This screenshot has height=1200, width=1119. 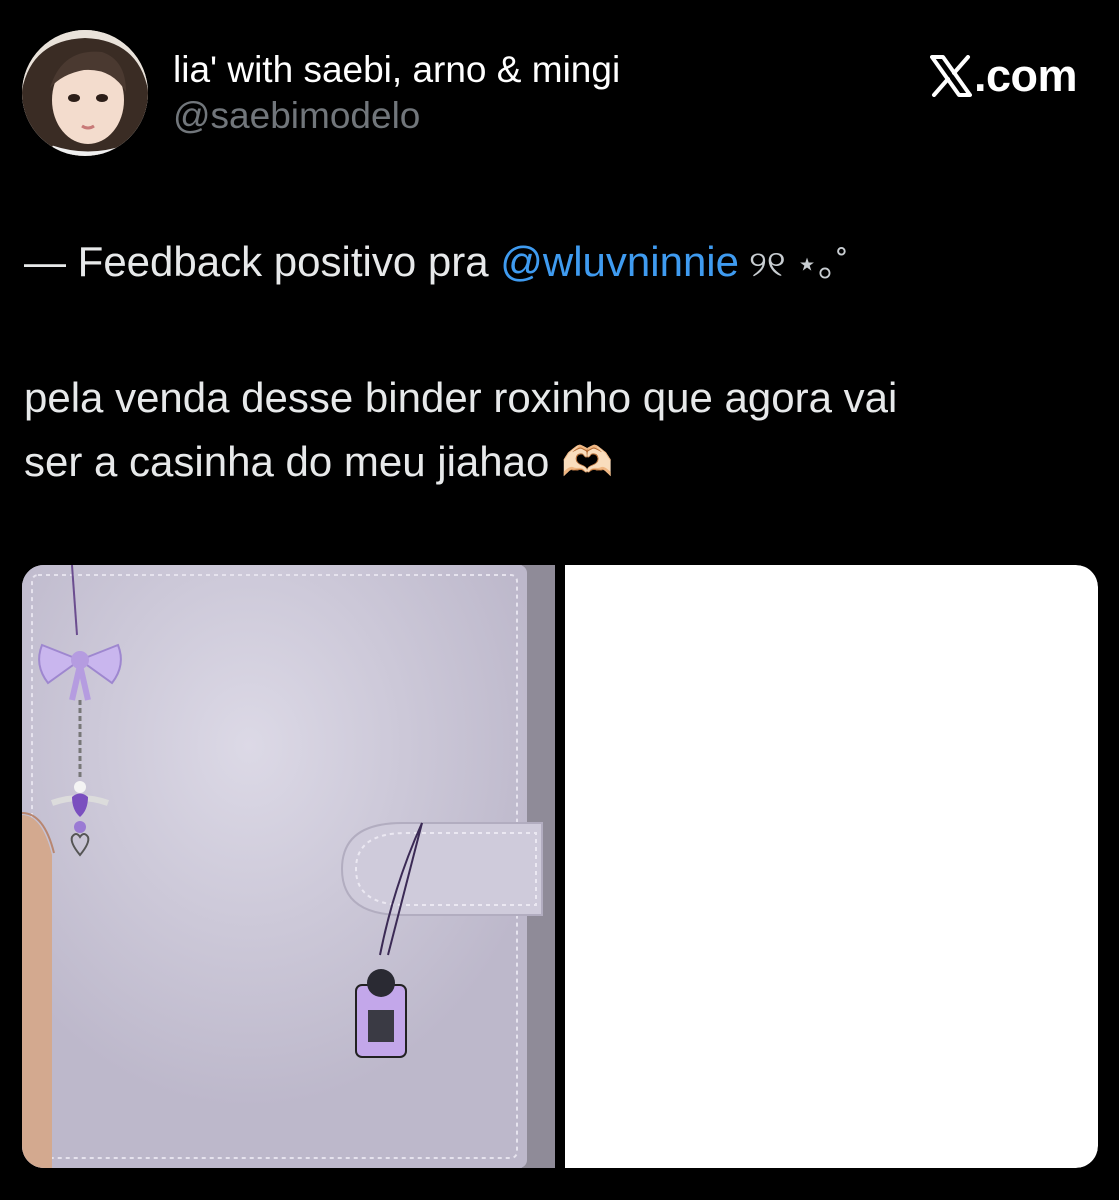 I want to click on display-name: lia' with saebi, arno & mingi, so click(x=396, y=70).